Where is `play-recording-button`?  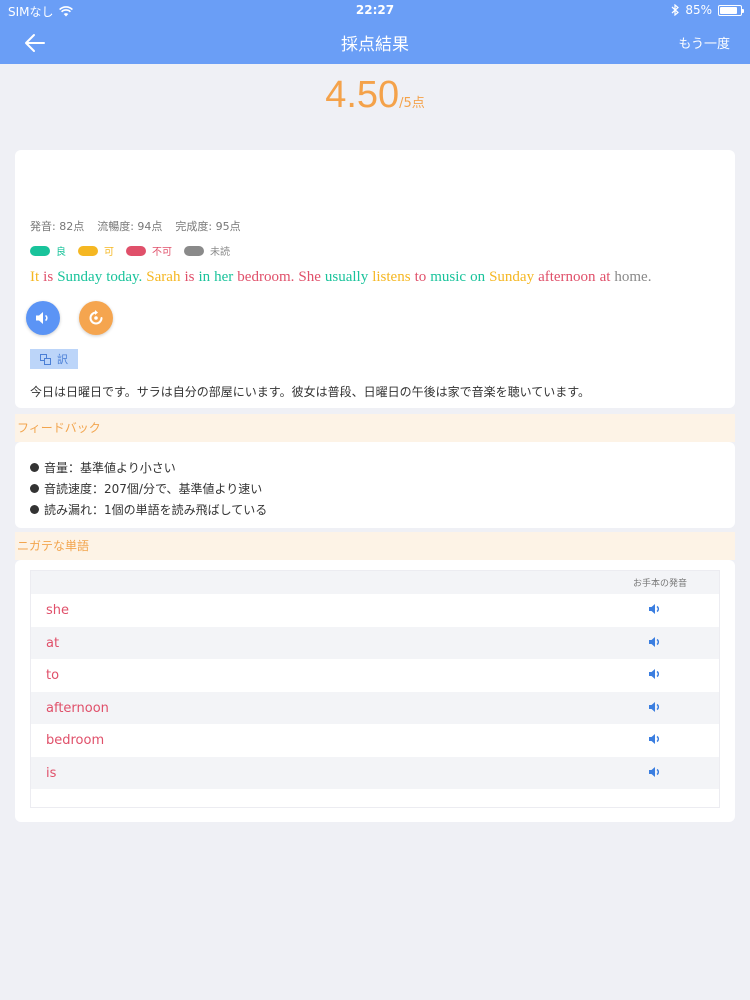 play-recording-button is located at coordinates (43, 318).